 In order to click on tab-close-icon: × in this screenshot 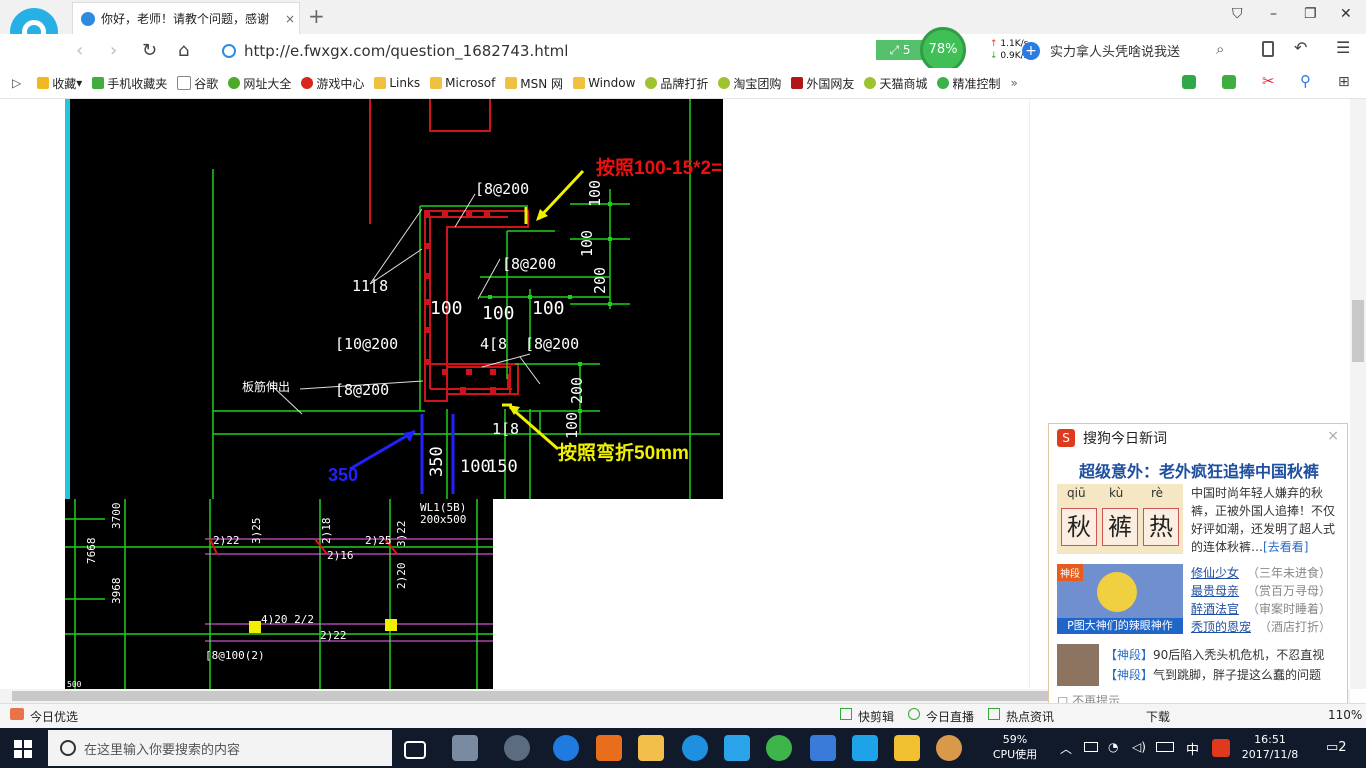, I will do `click(290, 19)`.